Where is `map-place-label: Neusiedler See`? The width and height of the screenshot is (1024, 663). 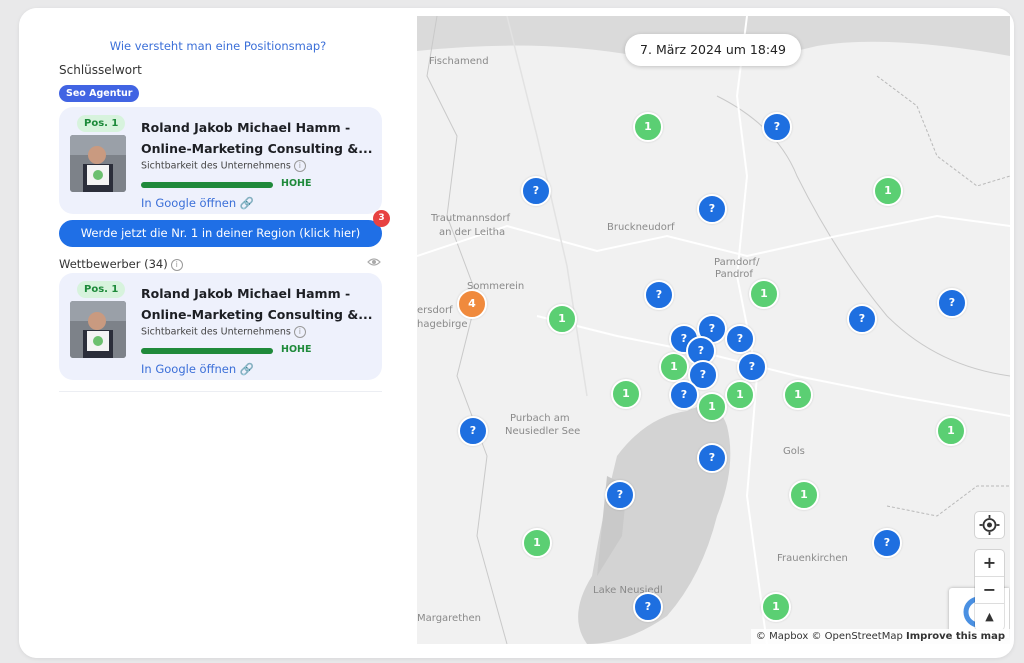
map-place-label: Neusiedler See is located at coordinates (543, 431).